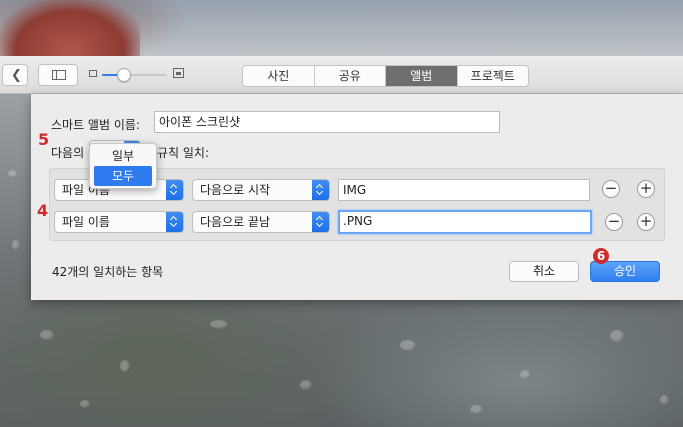  Describe the element at coordinates (464, 190) in the screenshot. I see `rule-1-value-input: IMG` at that location.